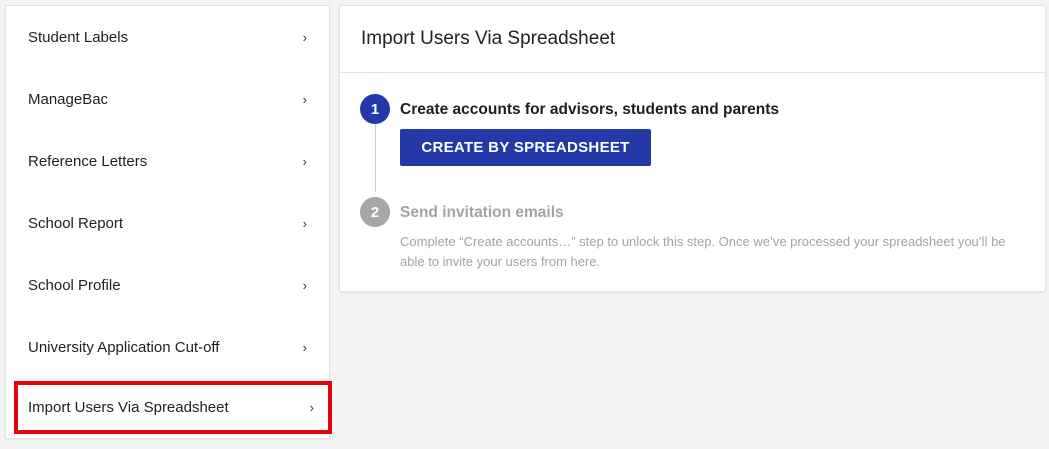  What do you see at coordinates (488, 38) in the screenshot?
I see `page-title: Import Users Via Spreadsheet` at bounding box center [488, 38].